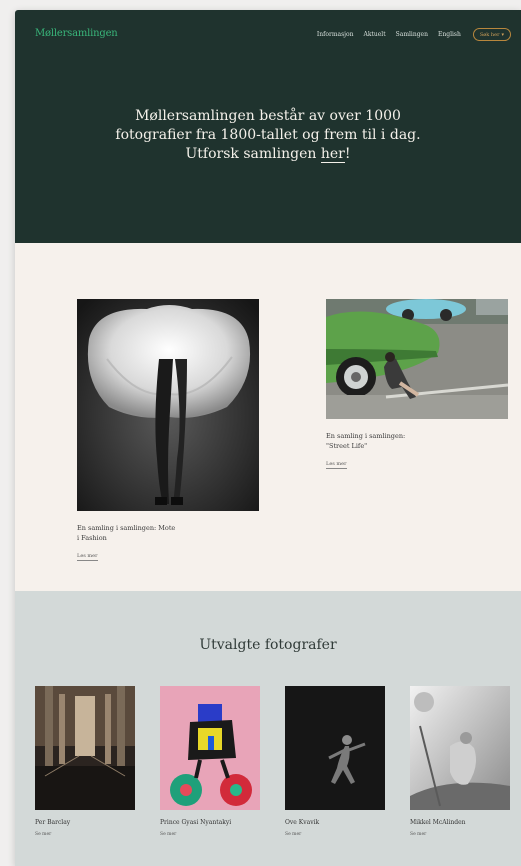 The width and height of the screenshot is (521, 866). I want to click on collection-caption-fashion: En samling i samlingen: Mote i Fashion, so click(152, 533).